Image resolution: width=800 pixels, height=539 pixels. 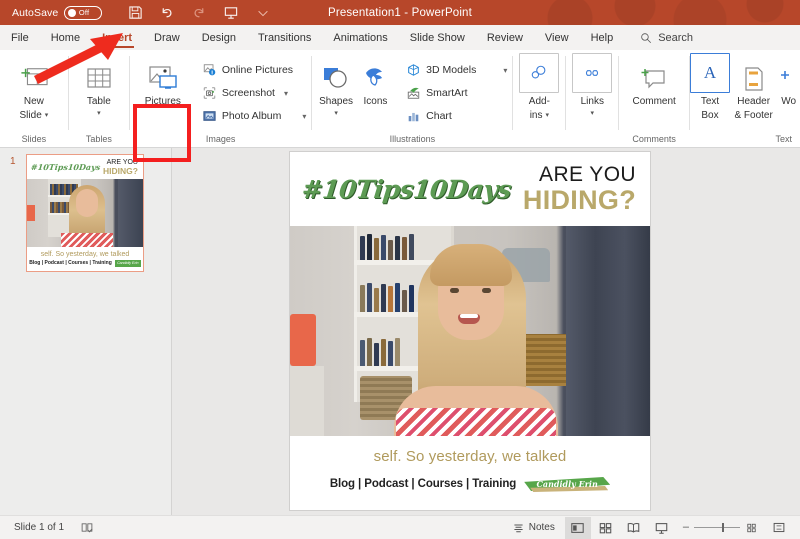 I want to click on add-ins-icon-wrap, so click(x=539, y=73).